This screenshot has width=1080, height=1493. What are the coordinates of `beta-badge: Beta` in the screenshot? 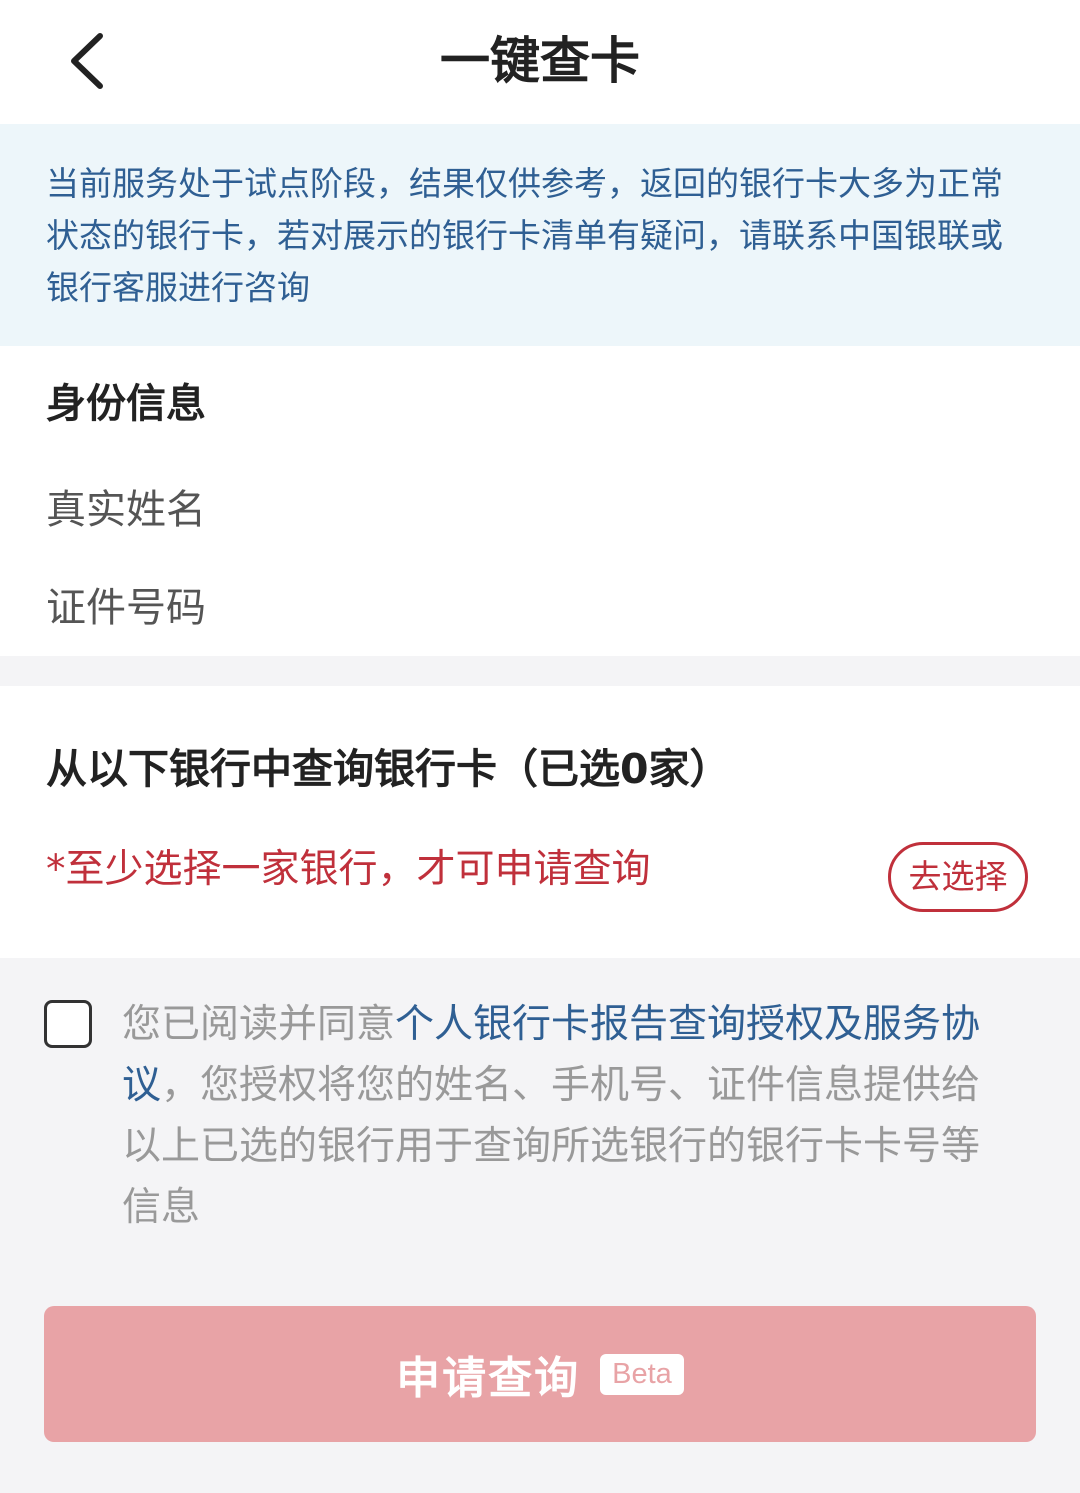 It's located at (642, 1374).